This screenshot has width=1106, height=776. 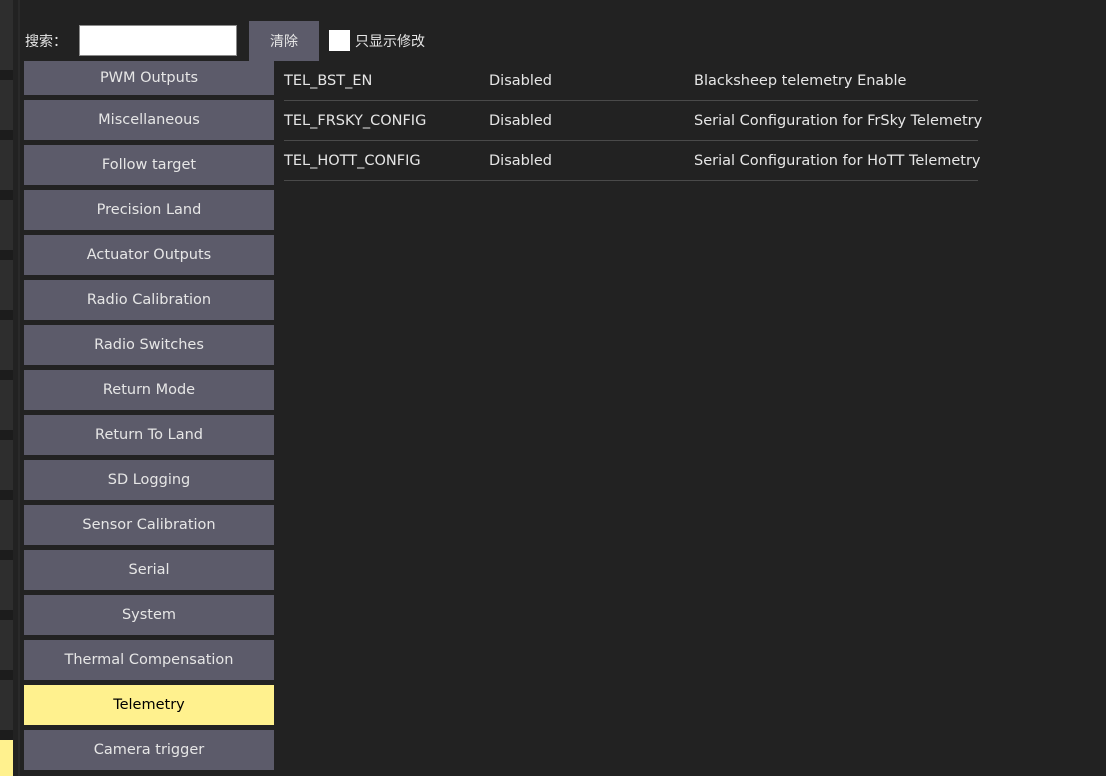 I want to click on group-item-label: Return Mode, so click(x=149, y=390).